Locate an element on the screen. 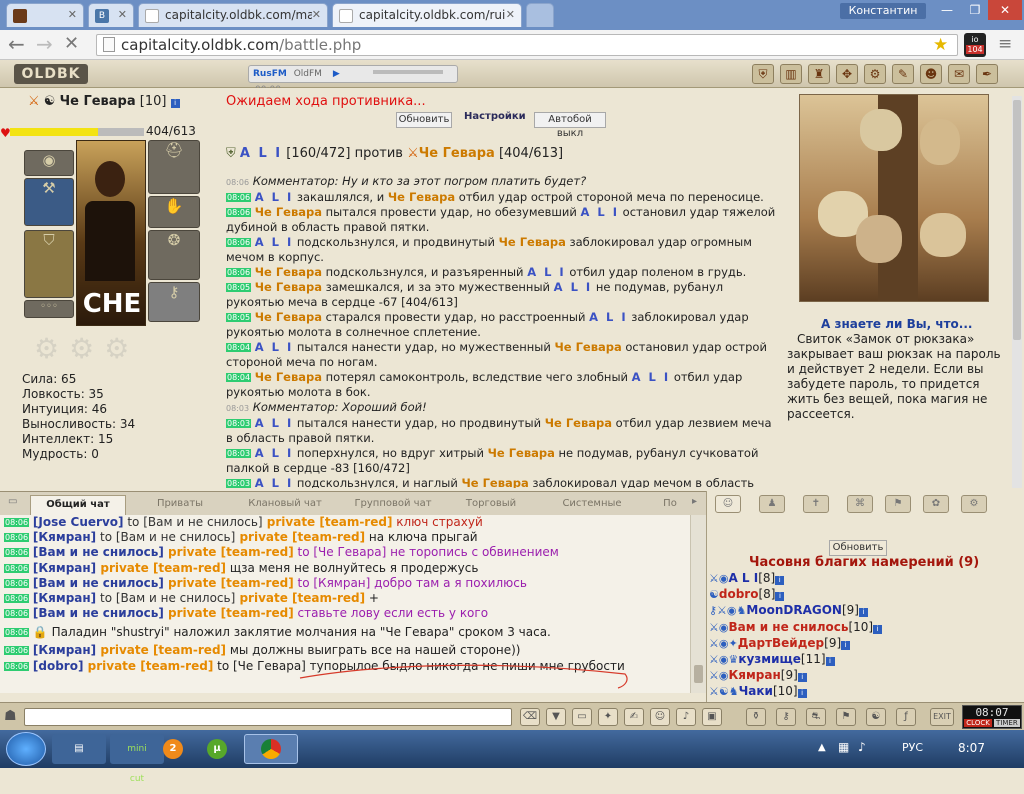  tabs-scroll-icon: ▸ is located at coordinates (694, 501).